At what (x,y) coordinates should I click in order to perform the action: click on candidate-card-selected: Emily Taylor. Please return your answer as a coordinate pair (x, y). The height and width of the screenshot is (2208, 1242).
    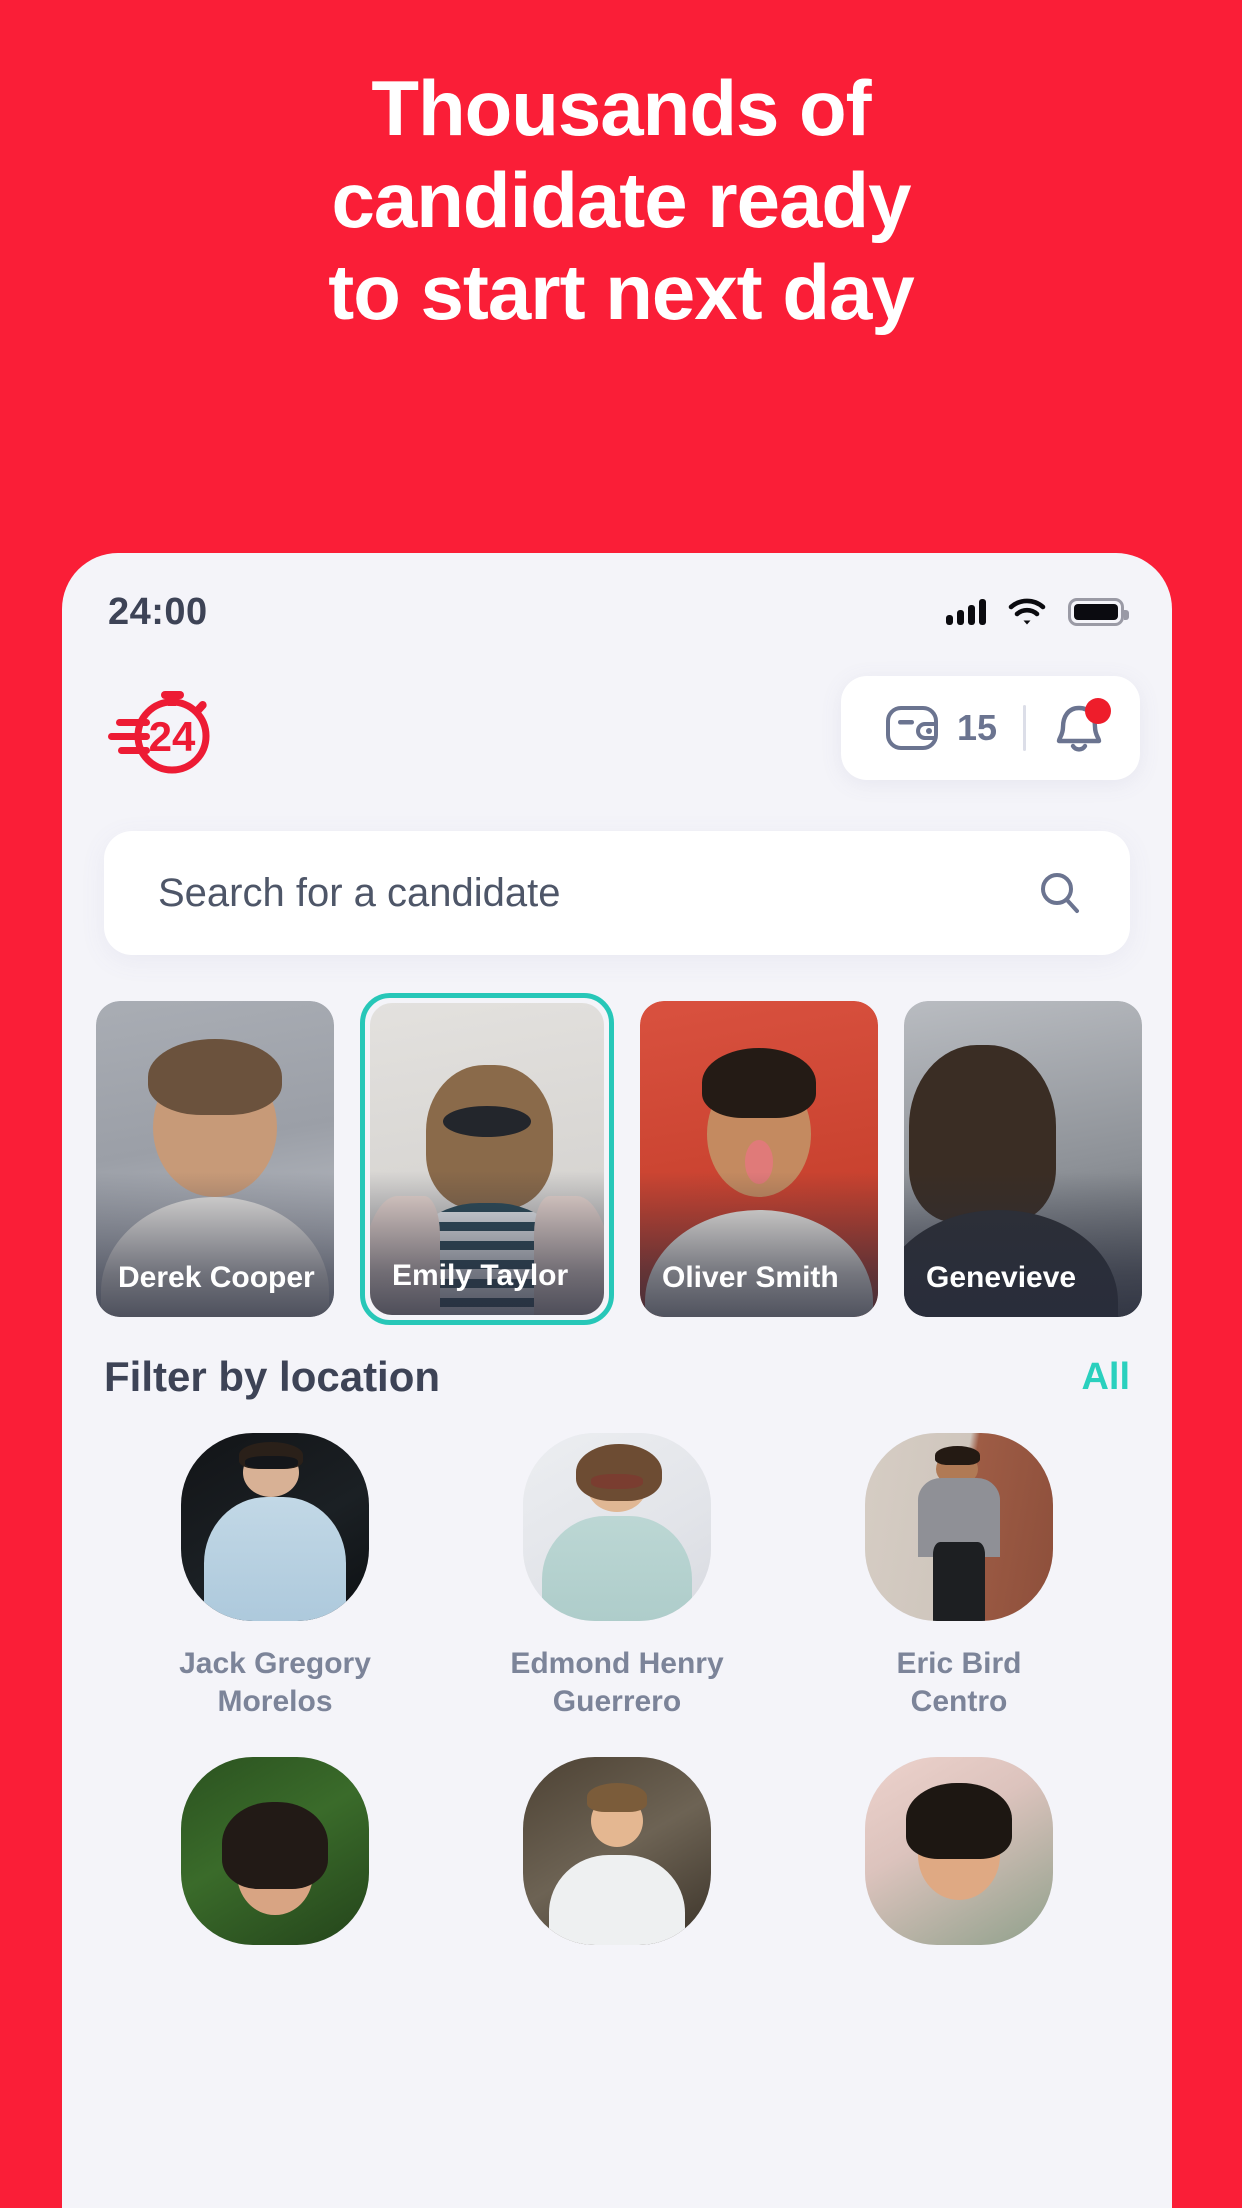
    Looking at the image, I should click on (487, 1159).